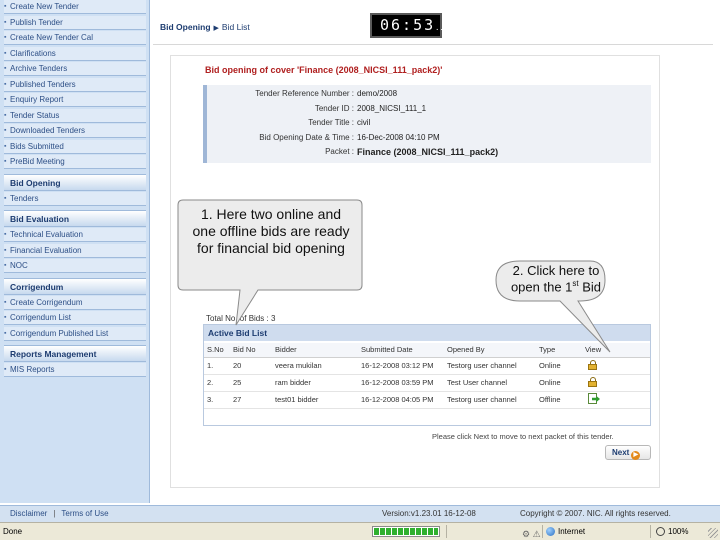 The width and height of the screenshot is (720, 540). Describe the element at coordinates (401, 400) in the screenshot. I see `cell-date: 16-12-2008 04:05 PM` at that location.